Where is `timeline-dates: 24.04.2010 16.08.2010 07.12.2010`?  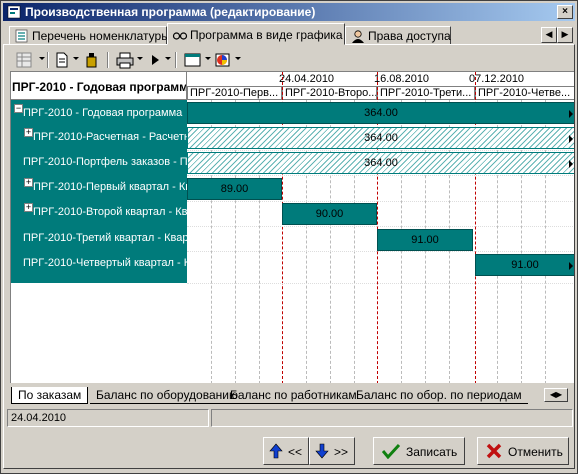 timeline-dates: 24.04.2010 16.08.2010 07.12.2010 is located at coordinates (380, 79).